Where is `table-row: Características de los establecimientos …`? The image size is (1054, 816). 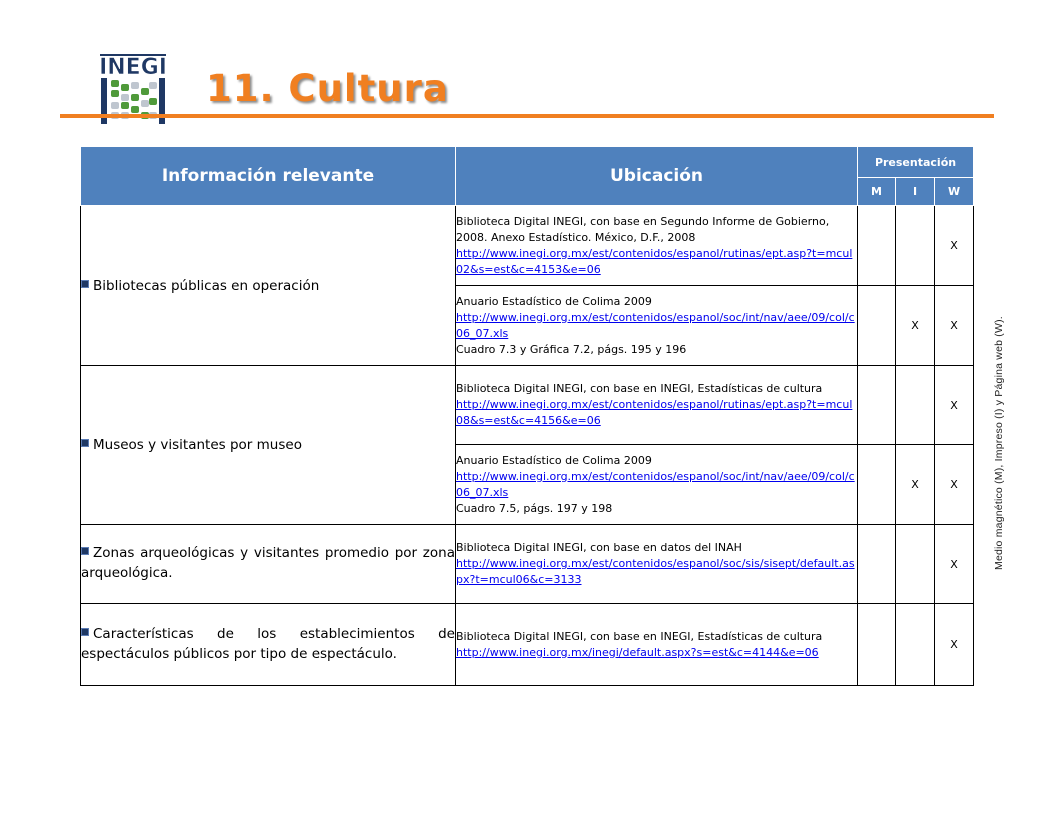
table-row: Características de los establecimientos … is located at coordinates (527, 644).